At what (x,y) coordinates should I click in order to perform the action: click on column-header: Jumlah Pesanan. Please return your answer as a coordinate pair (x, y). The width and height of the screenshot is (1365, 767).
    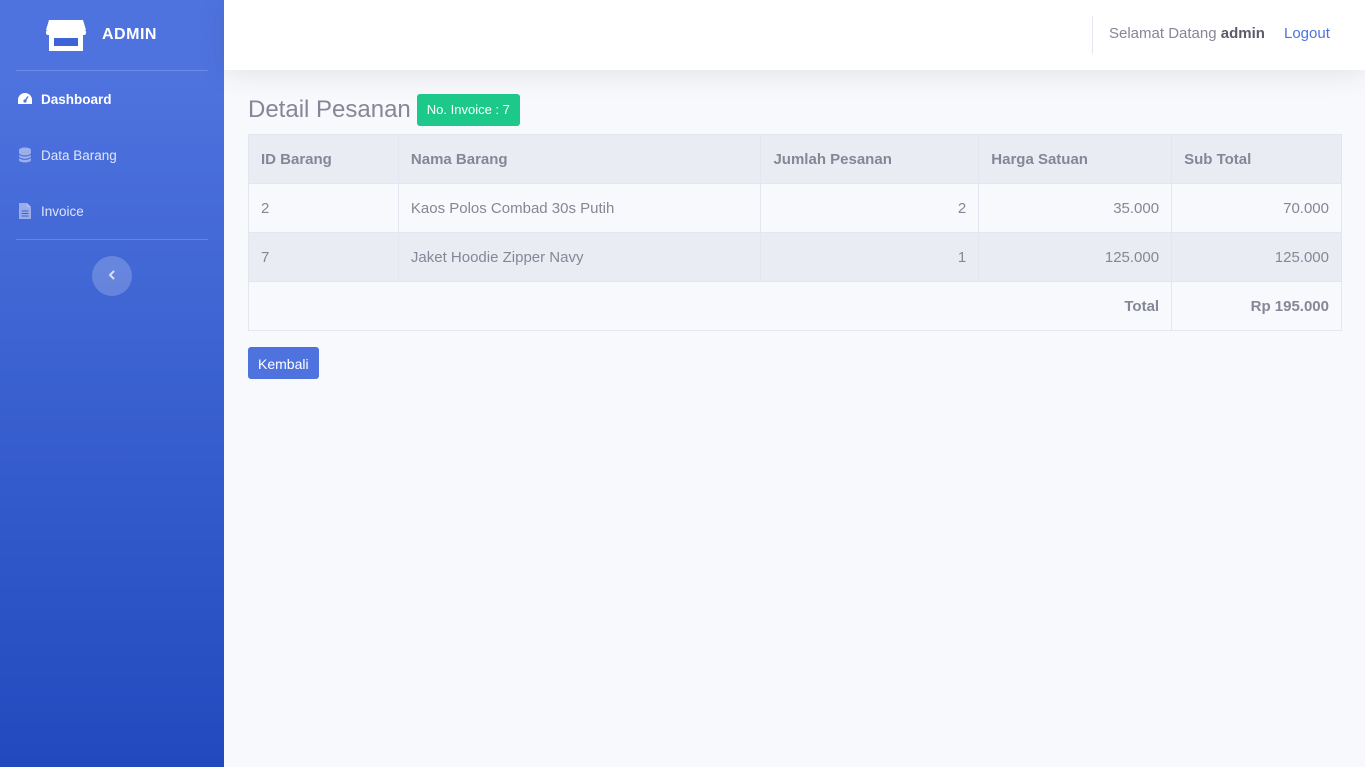
    Looking at the image, I should click on (870, 159).